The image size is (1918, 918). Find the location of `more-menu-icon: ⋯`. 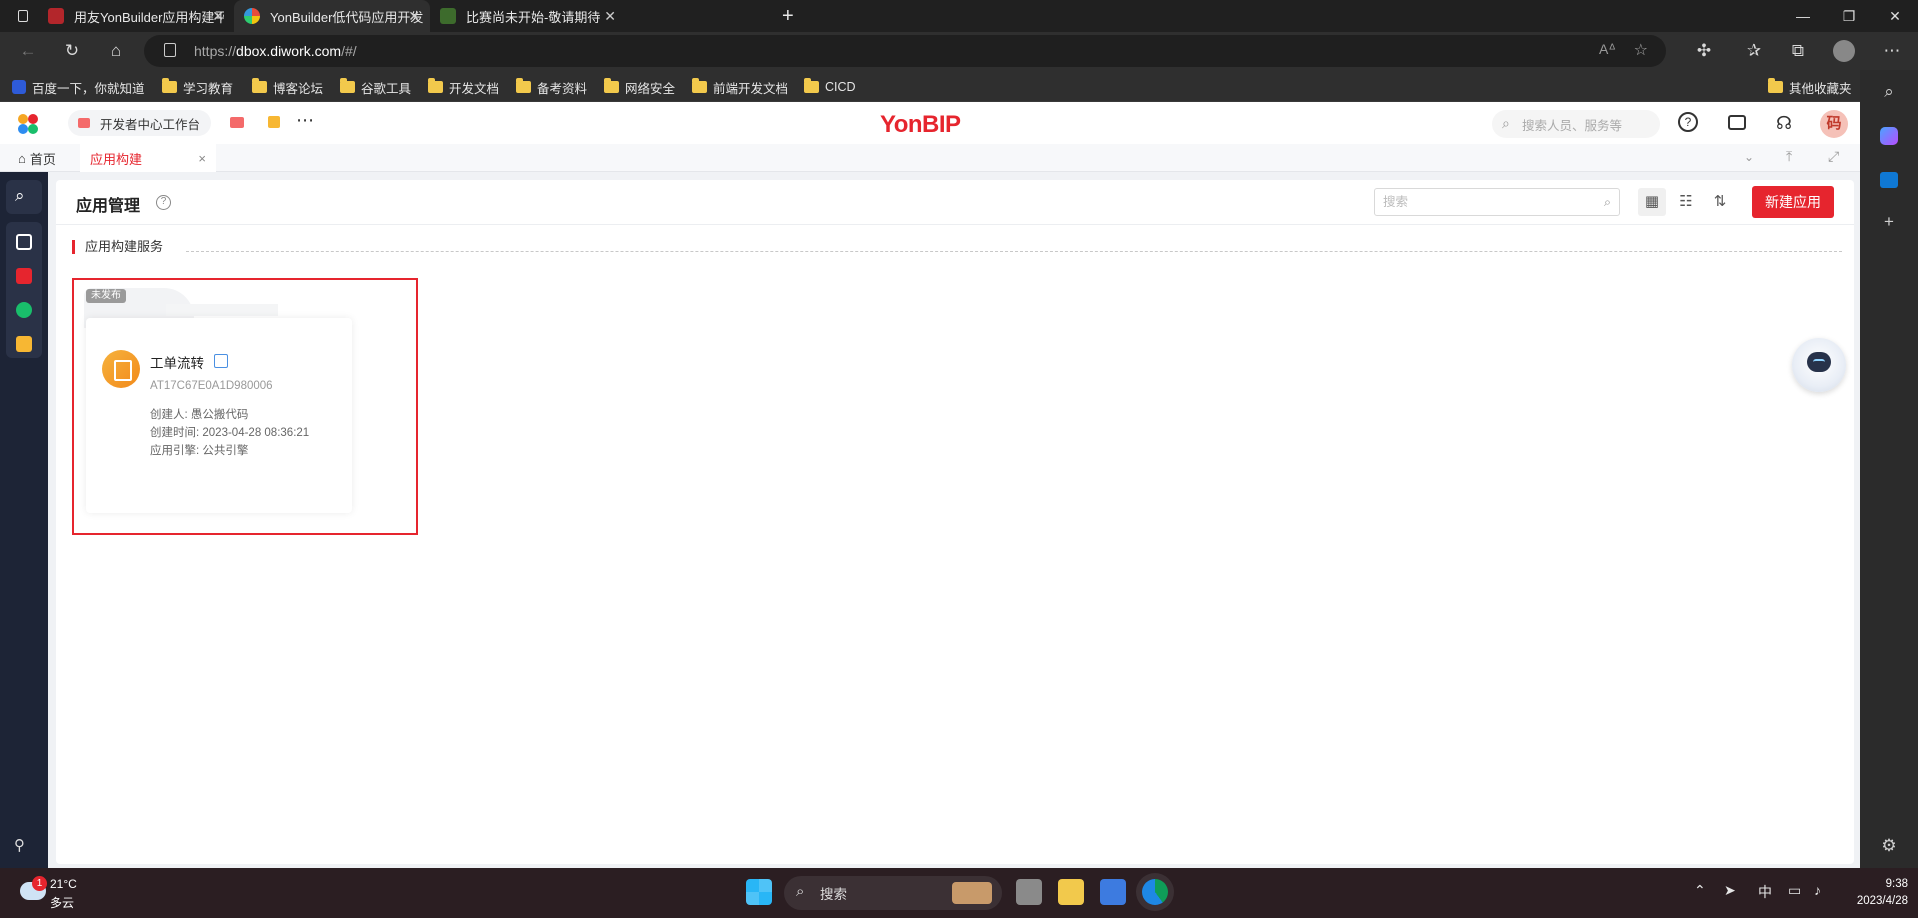

more-menu-icon: ⋯ is located at coordinates (1892, 51).